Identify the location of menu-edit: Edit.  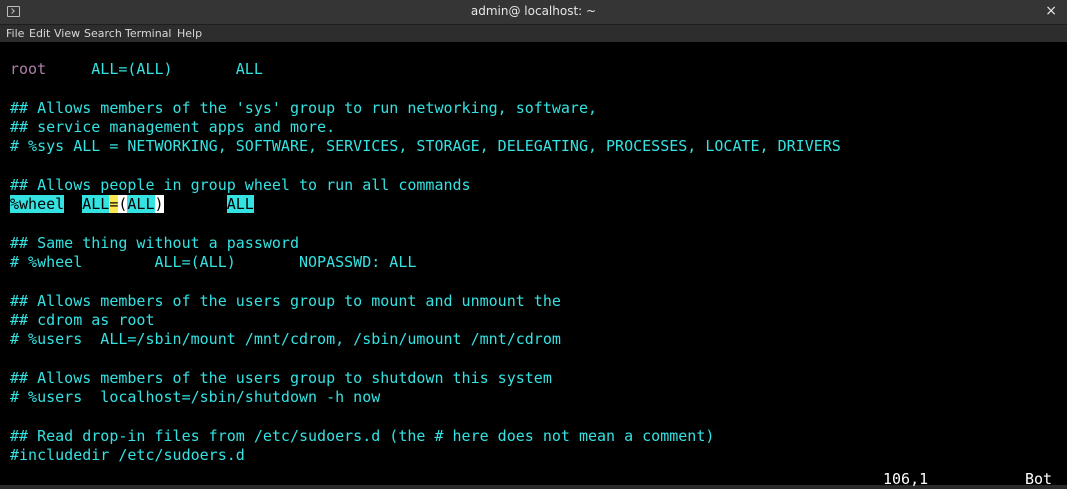
(39, 33).